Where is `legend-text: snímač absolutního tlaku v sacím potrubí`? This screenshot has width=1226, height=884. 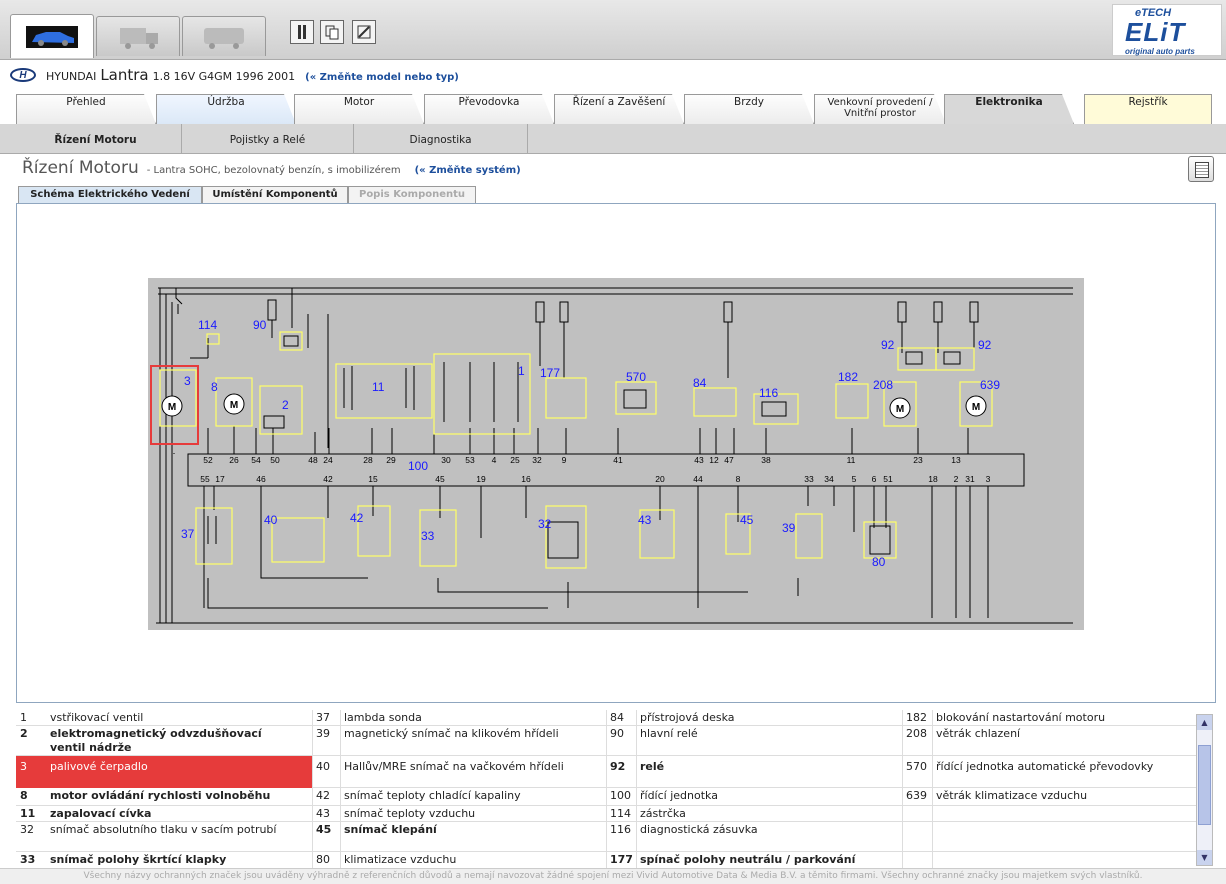
legend-text: snímač absolutního tlaku v sacím potrubí is located at coordinates (163, 830).